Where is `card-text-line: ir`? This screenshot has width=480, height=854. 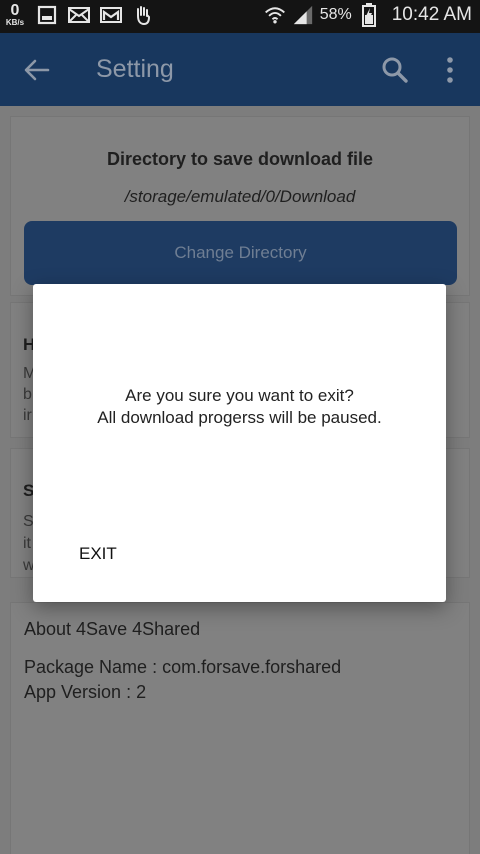 card-text-line: ir is located at coordinates (27, 415).